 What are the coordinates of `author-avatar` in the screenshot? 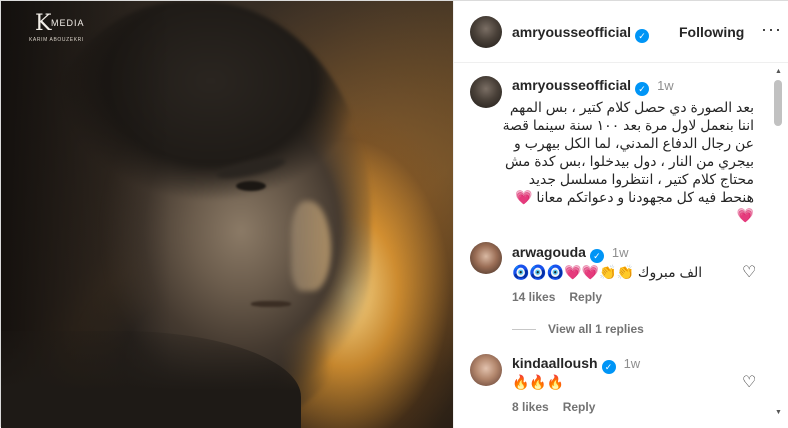 It's located at (486, 32).